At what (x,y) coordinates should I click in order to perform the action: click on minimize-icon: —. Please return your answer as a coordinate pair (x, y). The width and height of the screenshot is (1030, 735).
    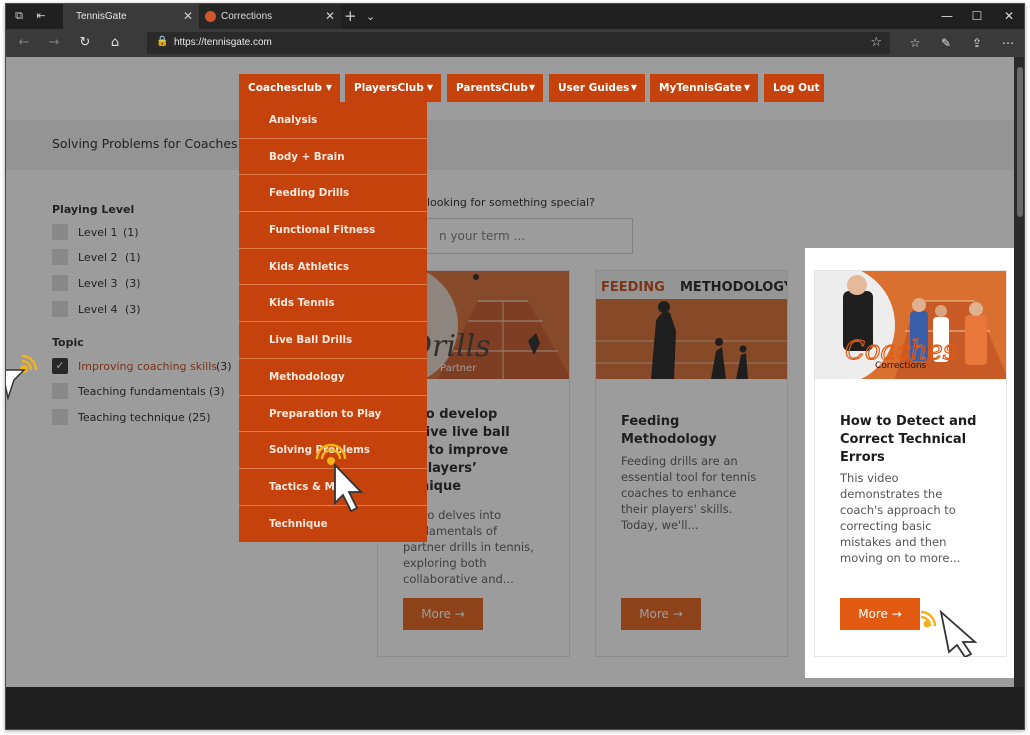
    Looking at the image, I should click on (947, 16).